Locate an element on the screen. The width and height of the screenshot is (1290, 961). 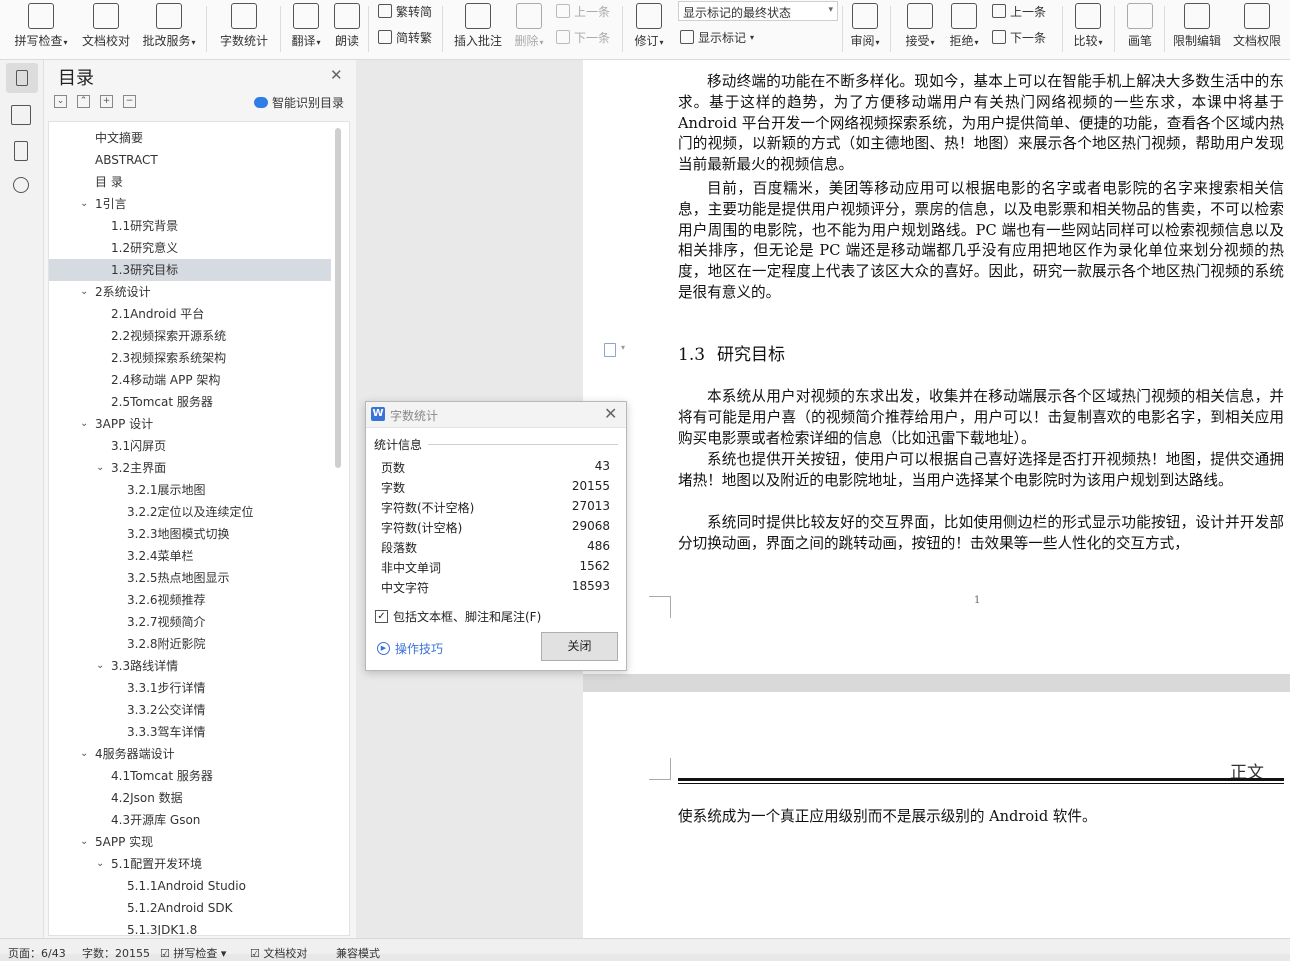
remove-heading-icon: − is located at coordinates (129, 101).